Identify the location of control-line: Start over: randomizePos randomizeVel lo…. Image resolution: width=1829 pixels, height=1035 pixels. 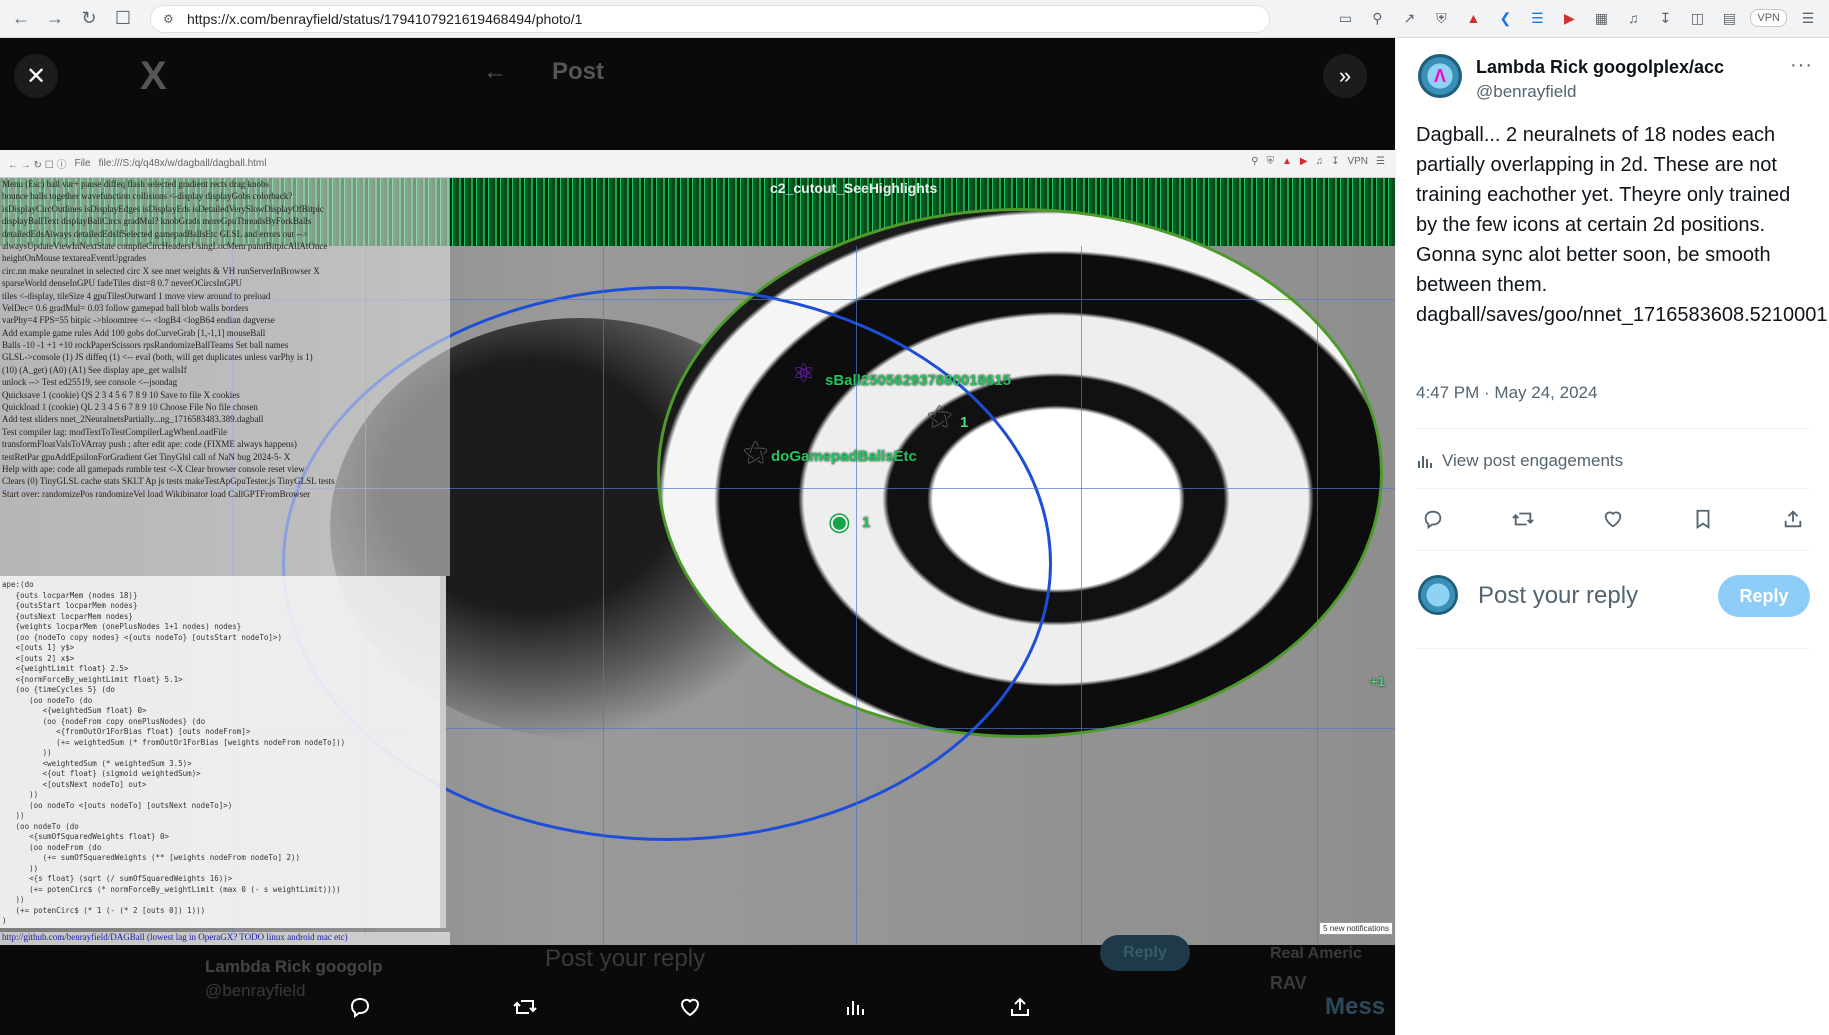
(225, 494).